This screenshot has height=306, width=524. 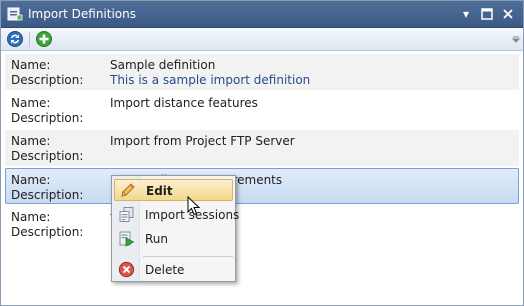 I want to click on definition-name: Sample definition, so click(x=163, y=65).